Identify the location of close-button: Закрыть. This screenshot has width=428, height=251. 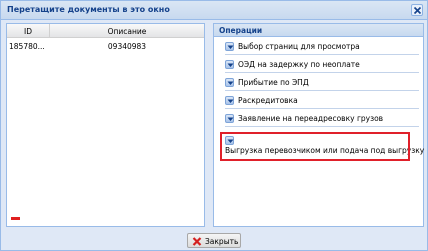
(214, 240).